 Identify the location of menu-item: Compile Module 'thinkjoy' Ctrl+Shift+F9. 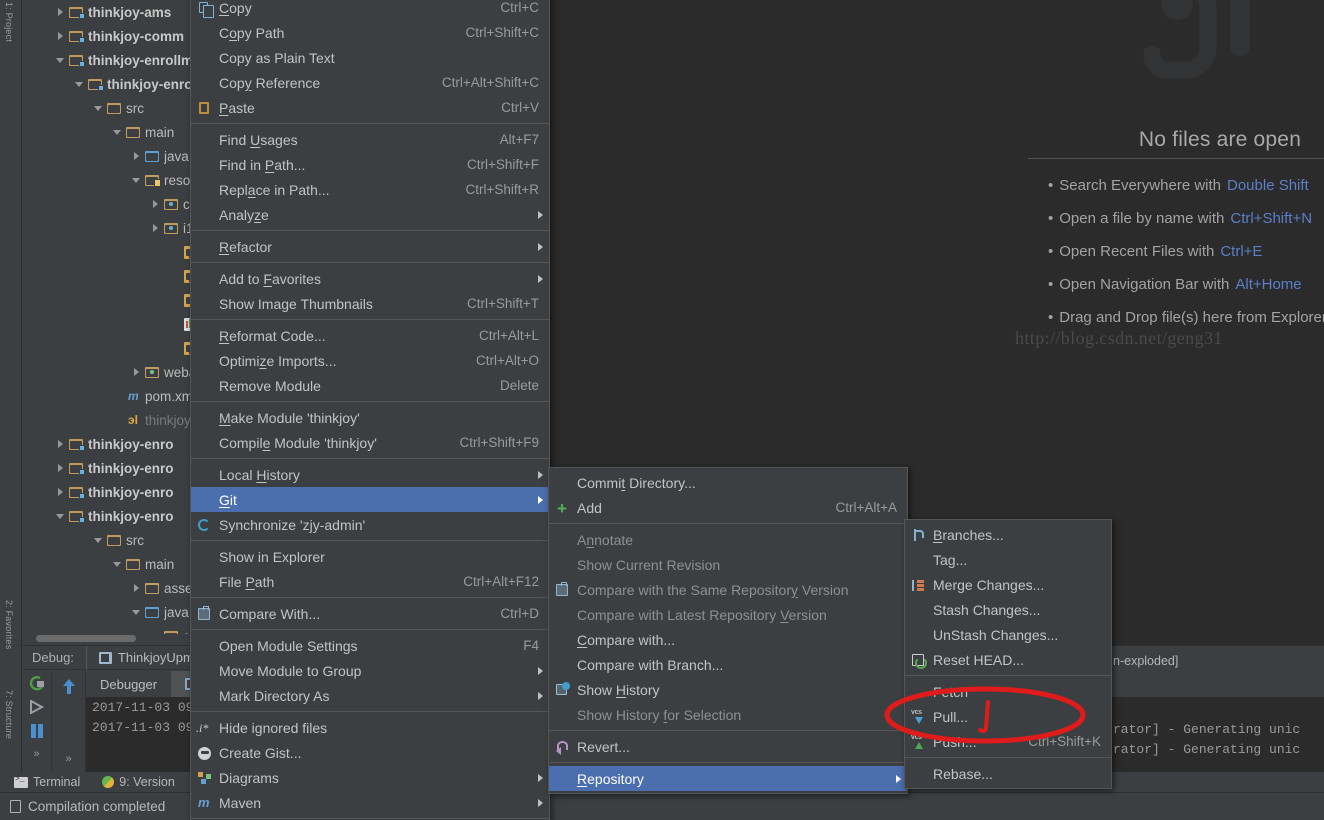
(370, 442).